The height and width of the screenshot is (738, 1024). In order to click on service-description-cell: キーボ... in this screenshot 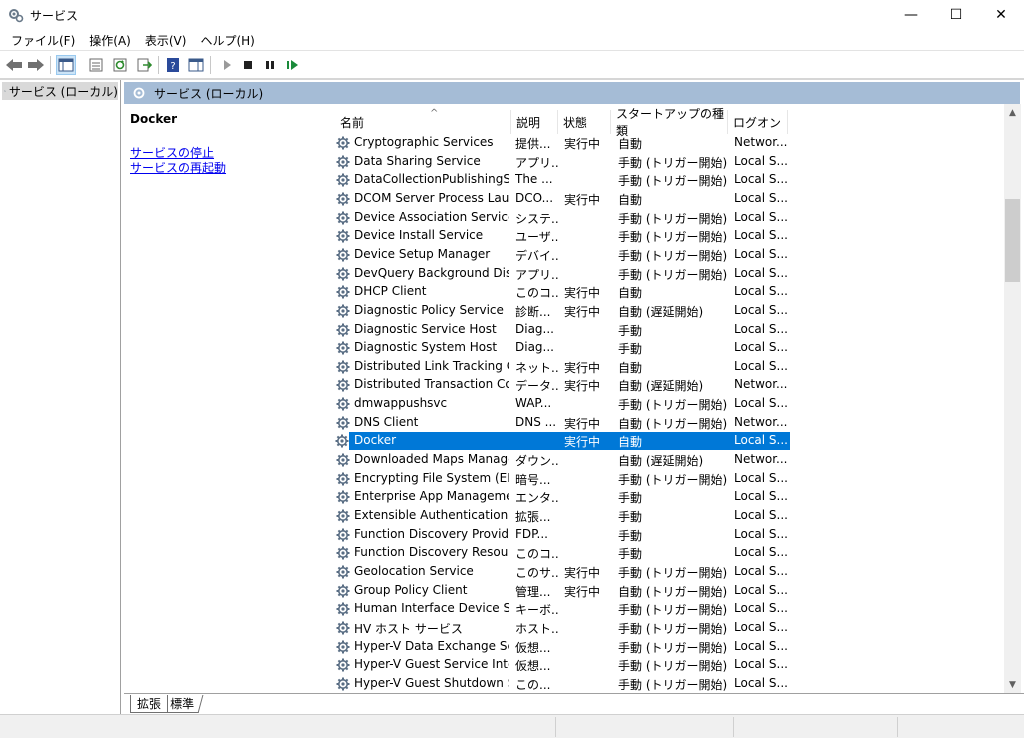, I will do `click(537, 610)`.